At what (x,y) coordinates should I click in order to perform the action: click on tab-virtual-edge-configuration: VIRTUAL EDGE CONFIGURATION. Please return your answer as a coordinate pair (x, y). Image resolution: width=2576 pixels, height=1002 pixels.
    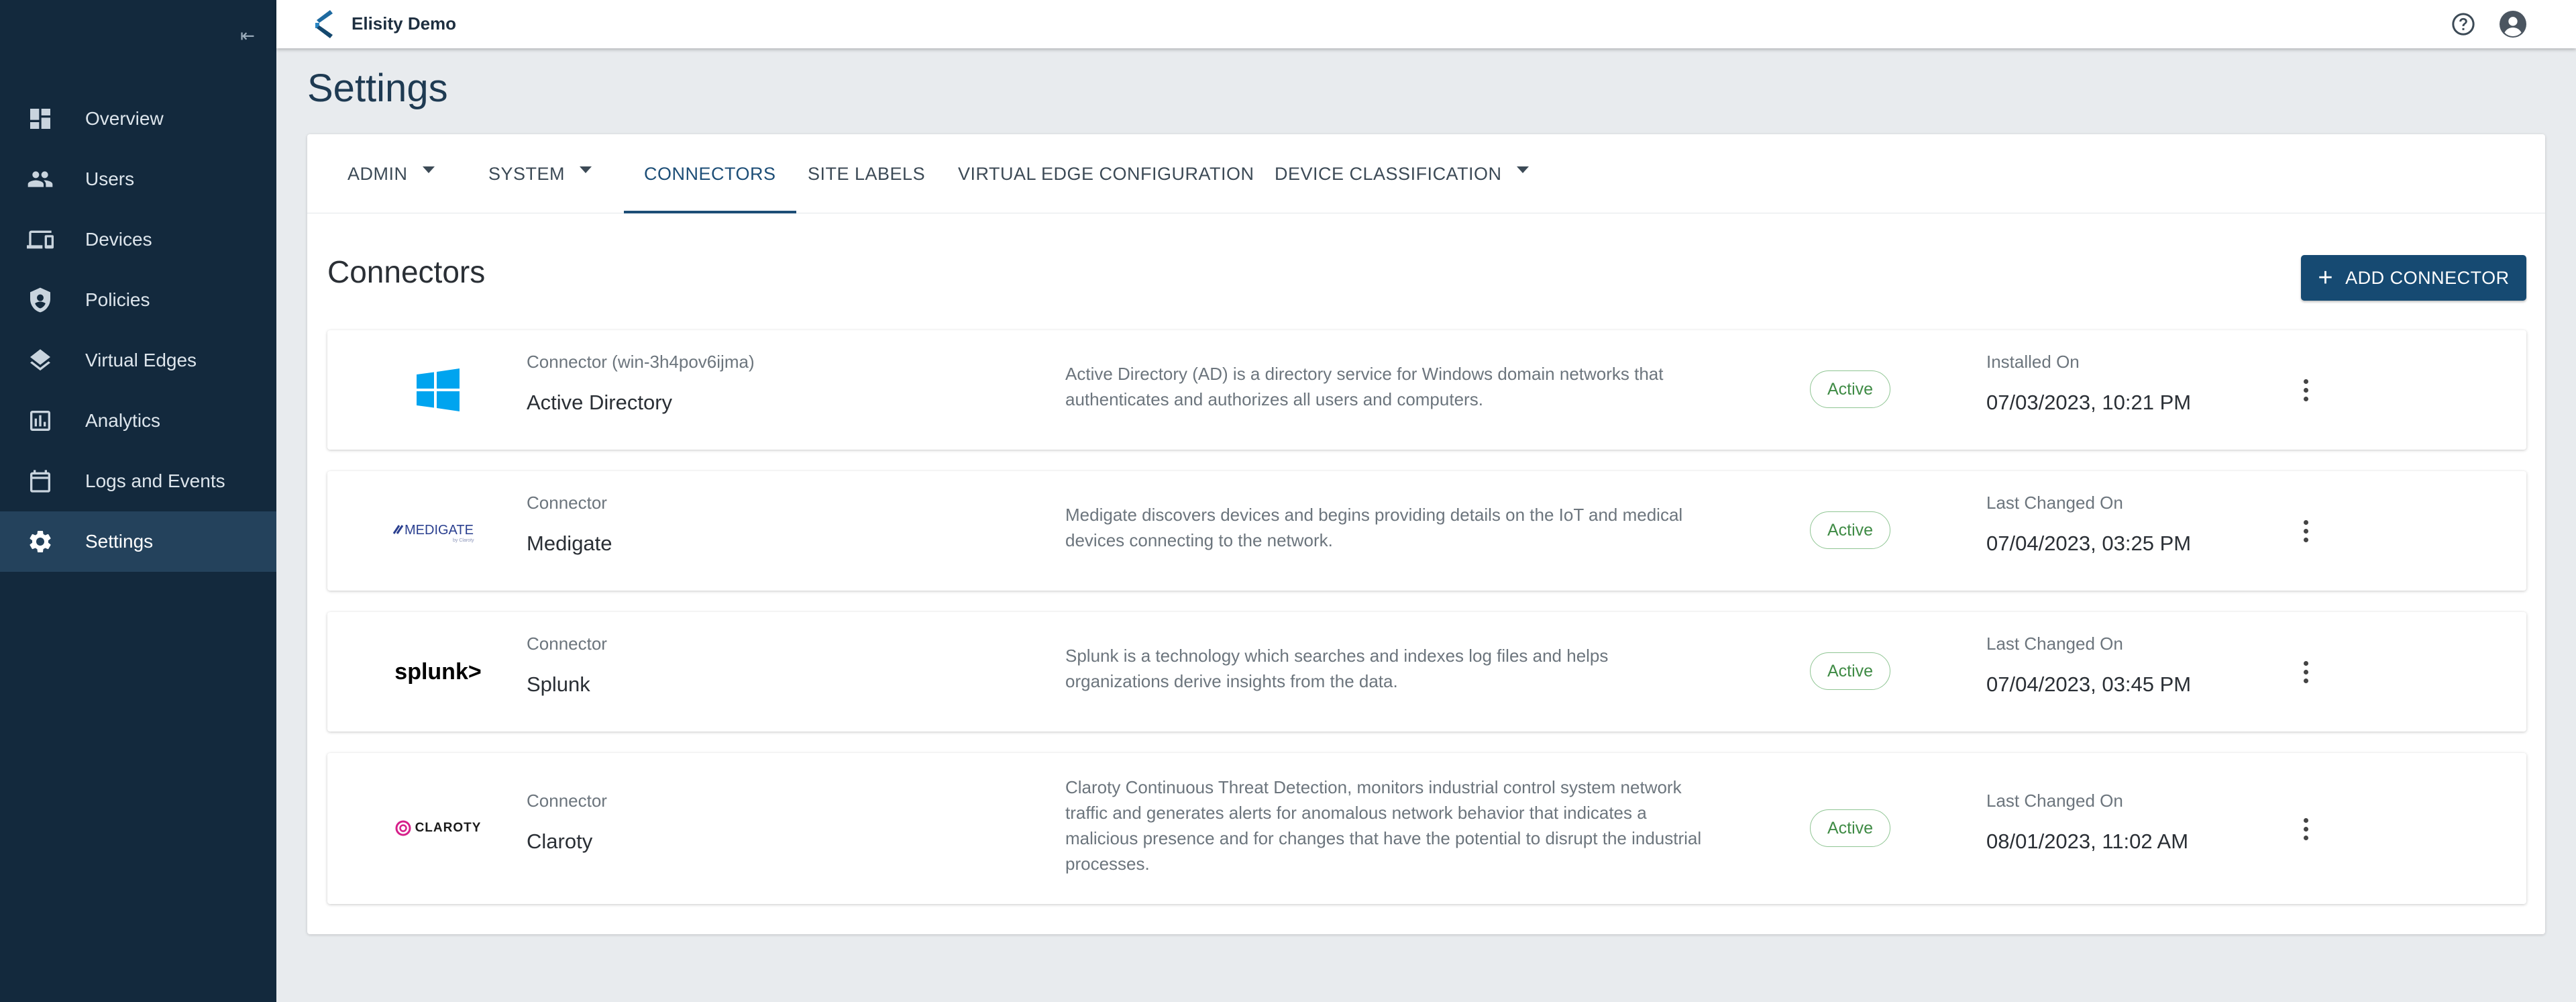
    Looking at the image, I should click on (1106, 173).